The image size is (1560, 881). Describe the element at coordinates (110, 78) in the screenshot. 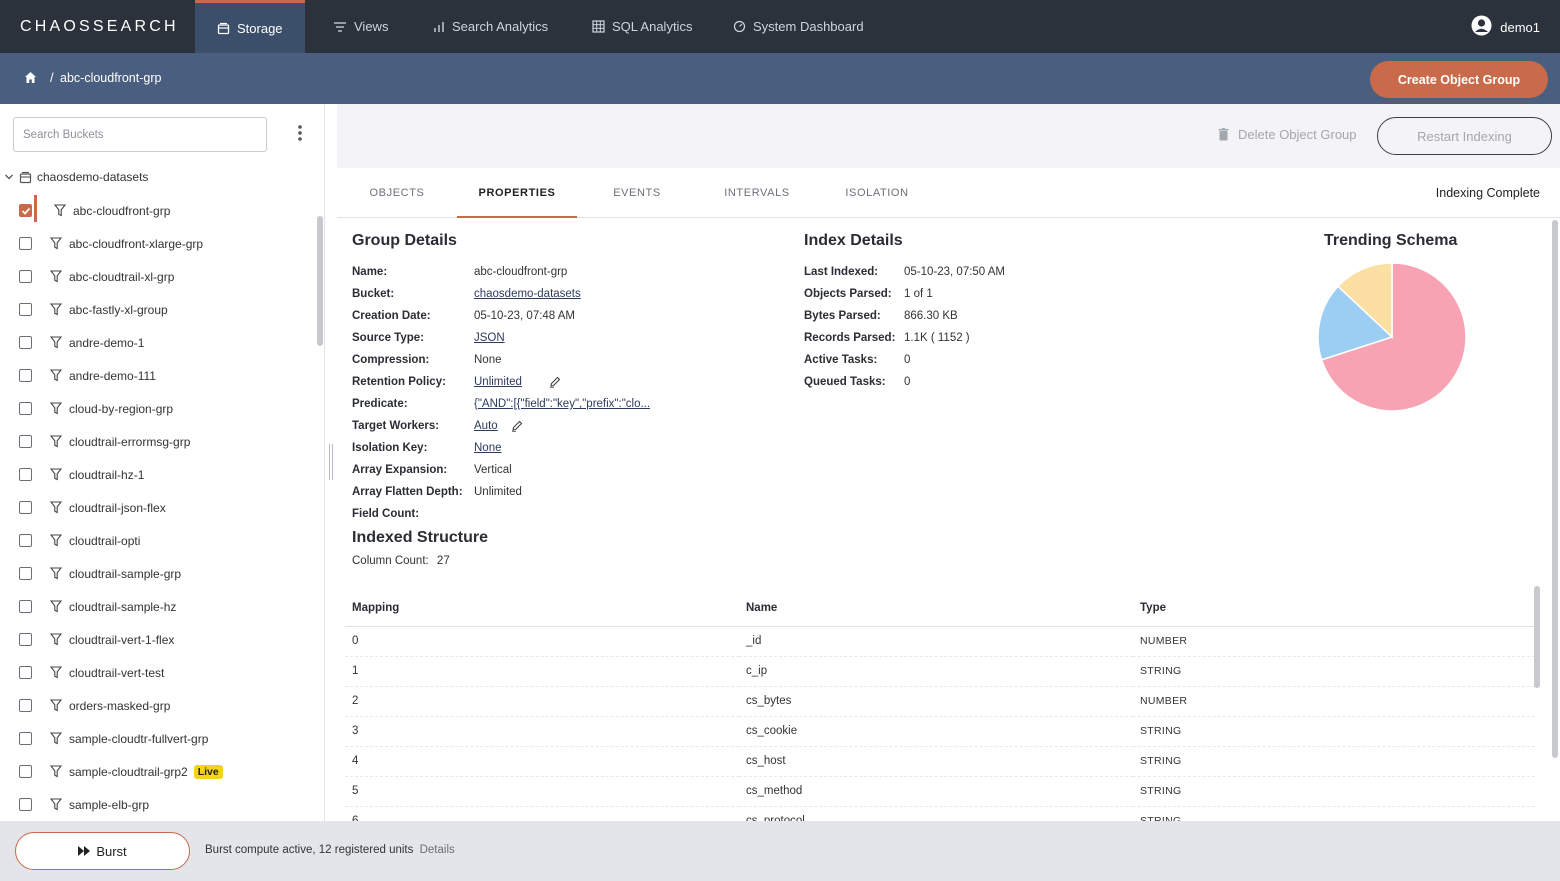

I see `breadcrumb-current: abc-cloudfront-grp` at that location.